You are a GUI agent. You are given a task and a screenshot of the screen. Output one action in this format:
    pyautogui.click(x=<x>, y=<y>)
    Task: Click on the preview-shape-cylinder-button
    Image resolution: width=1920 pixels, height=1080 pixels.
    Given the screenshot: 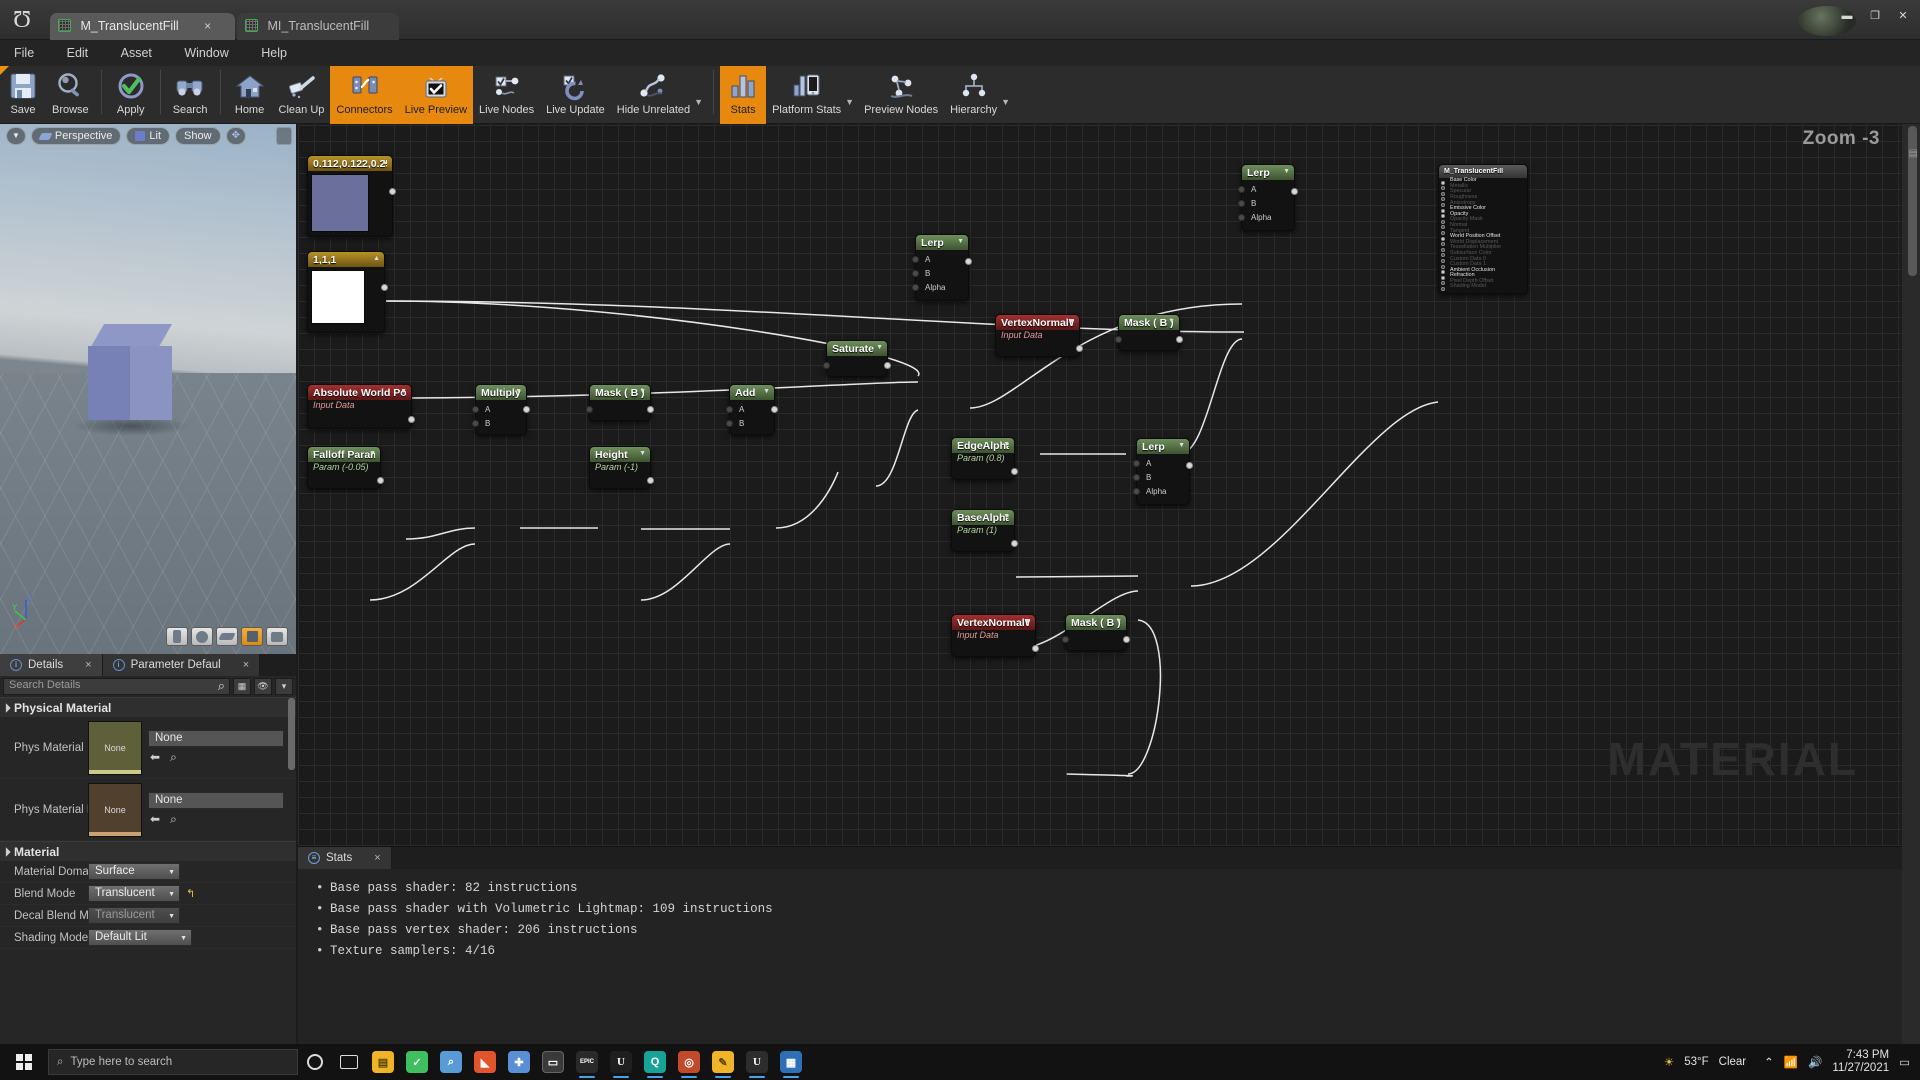 What is the action you would take?
    pyautogui.click(x=177, y=636)
    